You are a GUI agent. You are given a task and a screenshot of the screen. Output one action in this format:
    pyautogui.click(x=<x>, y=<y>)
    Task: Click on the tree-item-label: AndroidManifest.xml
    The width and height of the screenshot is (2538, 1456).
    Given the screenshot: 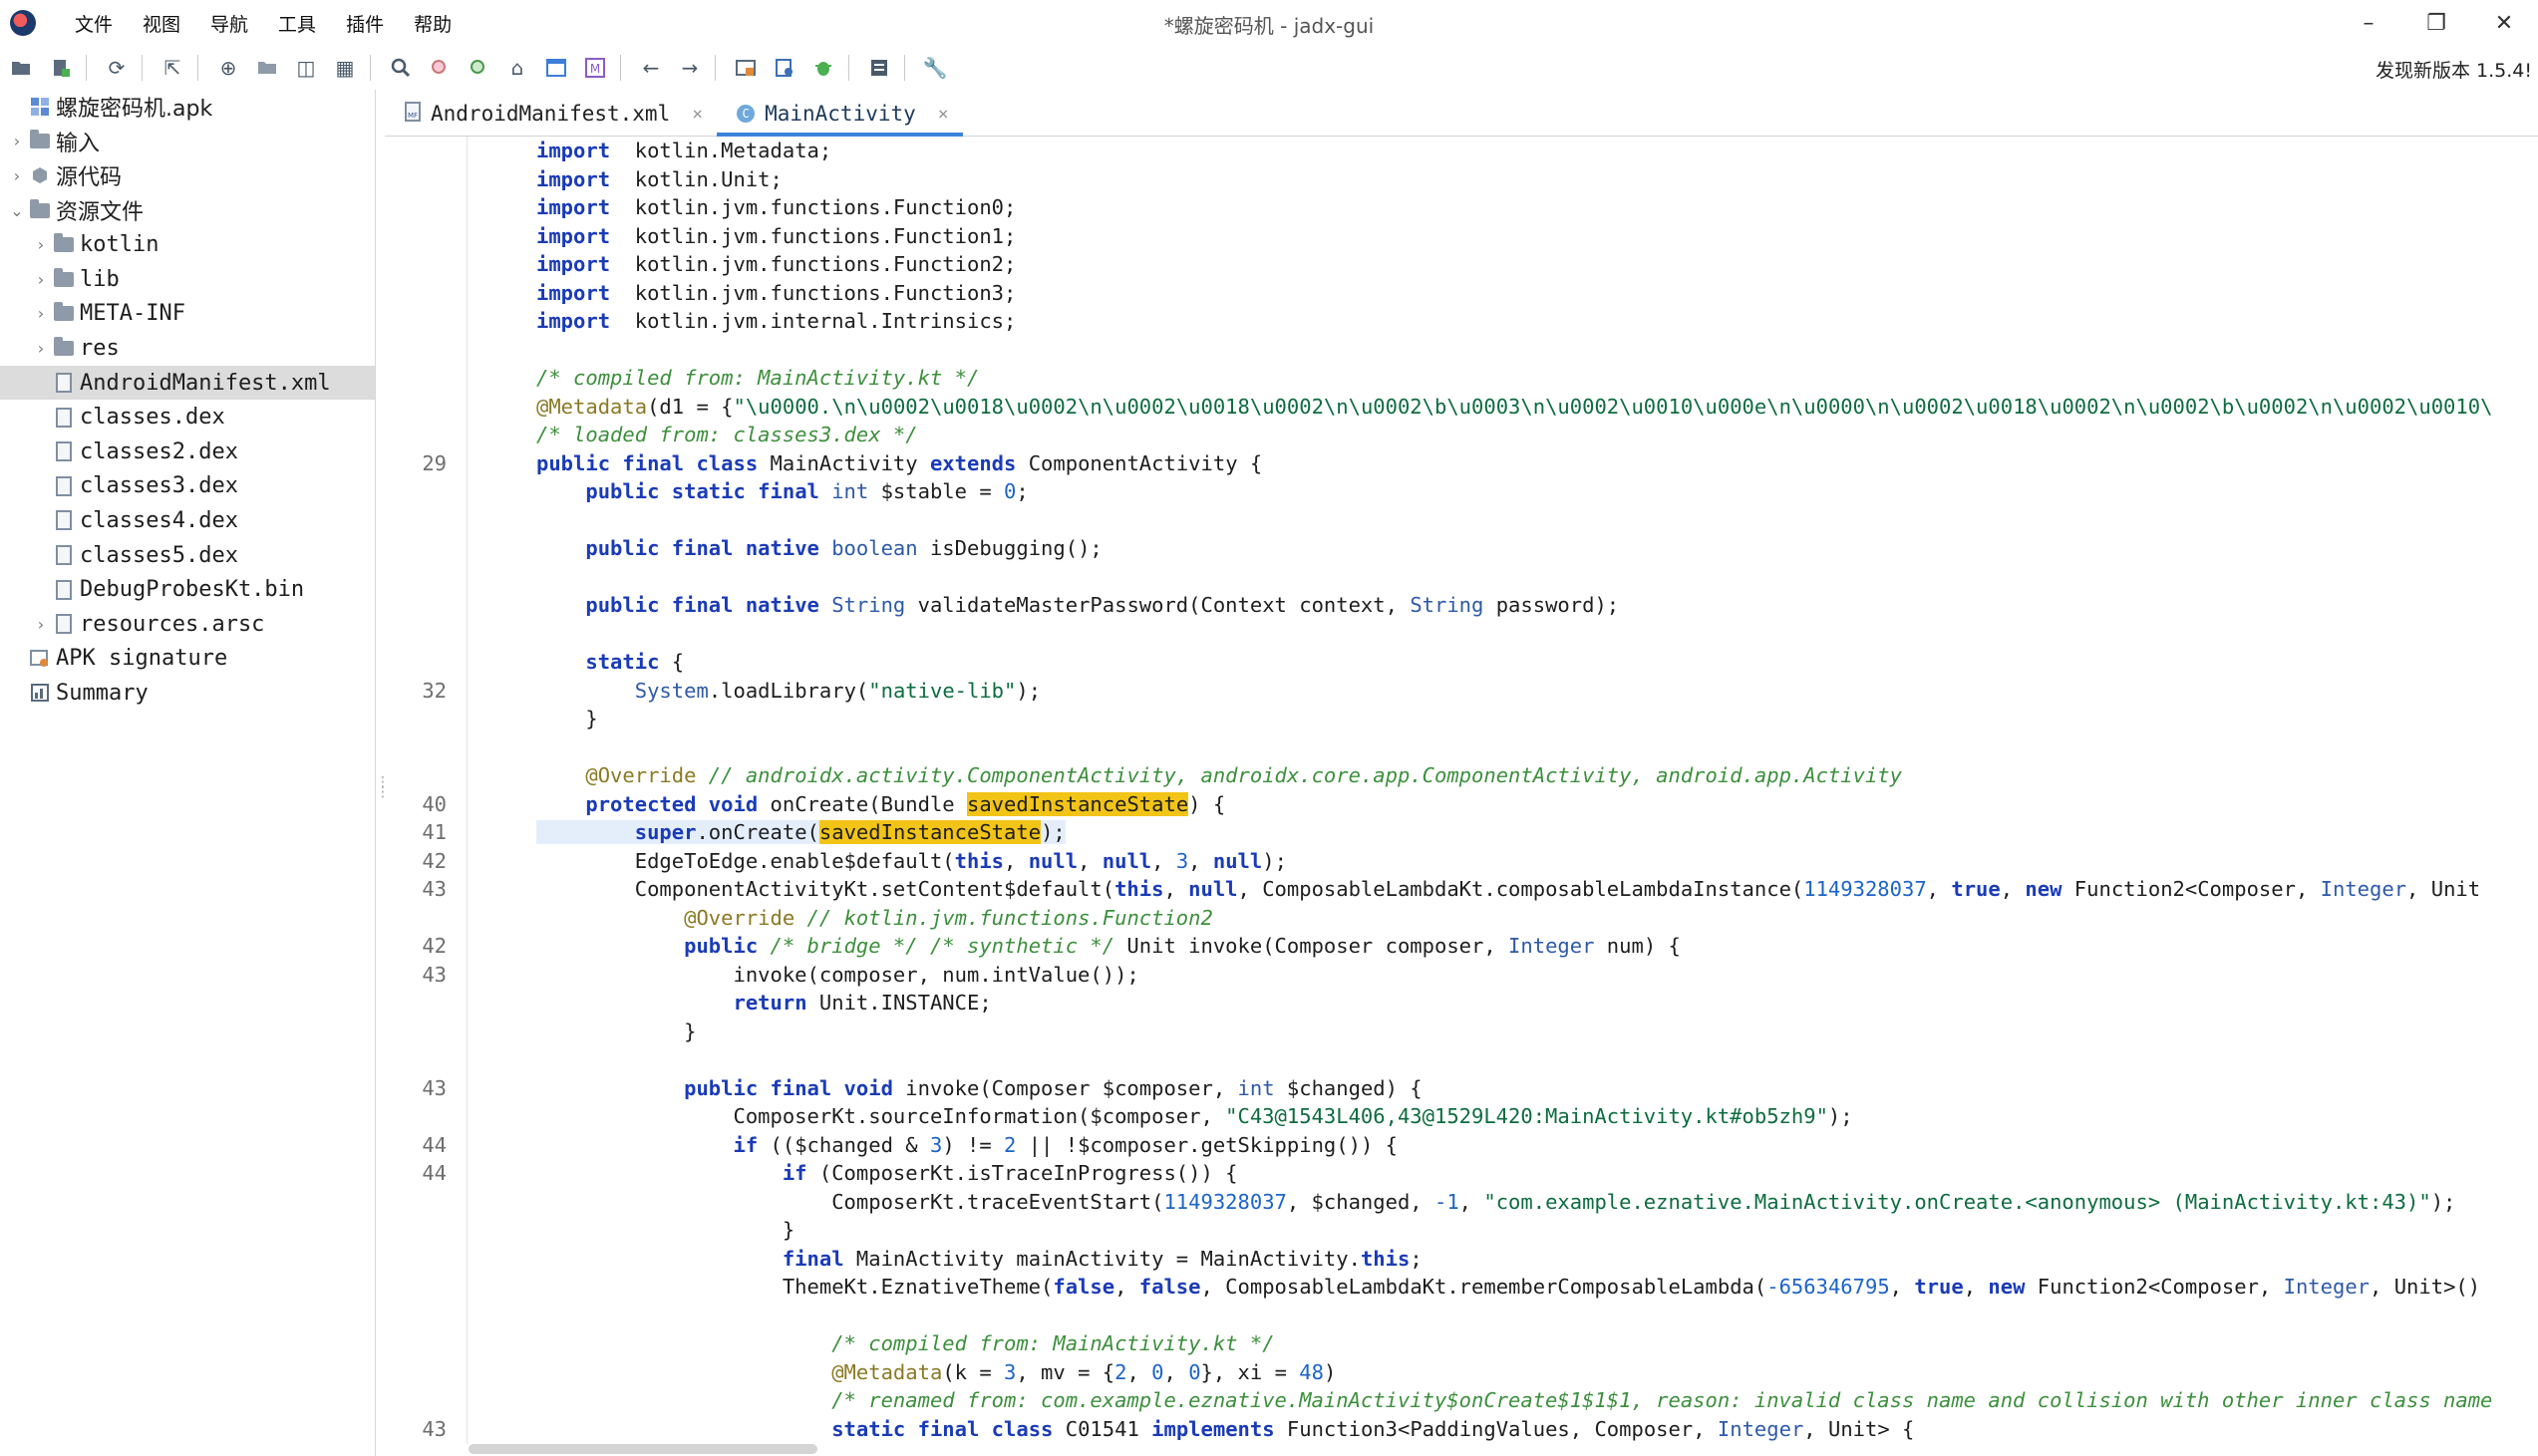 What is the action you would take?
    pyautogui.click(x=205, y=383)
    